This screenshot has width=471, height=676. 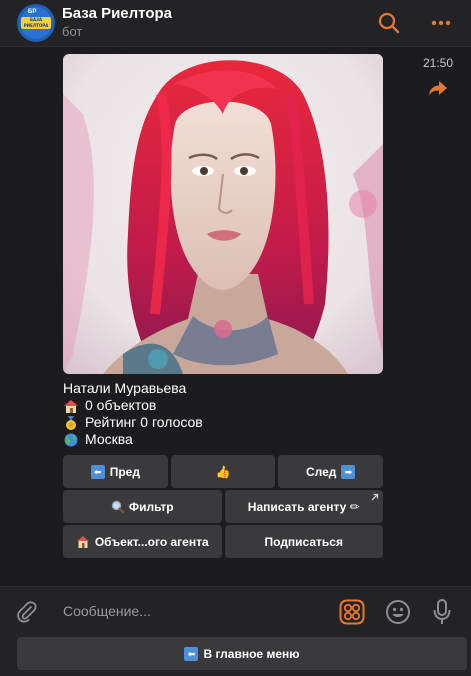 I want to click on city-line: Москва, so click(x=133, y=439).